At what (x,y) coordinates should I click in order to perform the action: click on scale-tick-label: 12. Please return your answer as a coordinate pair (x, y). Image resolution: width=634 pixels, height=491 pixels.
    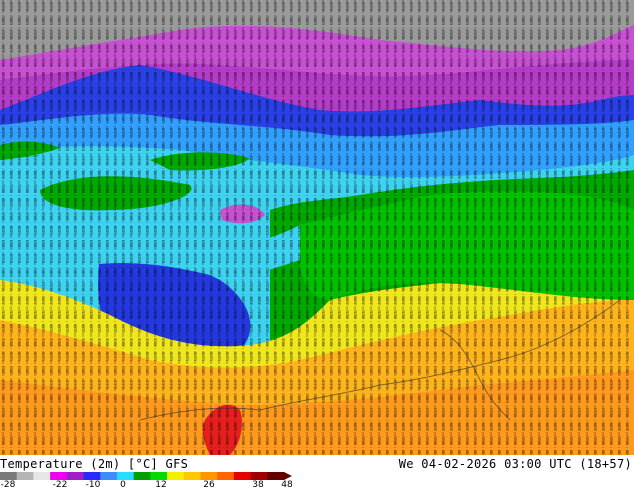
    Looking at the image, I should click on (161, 485).